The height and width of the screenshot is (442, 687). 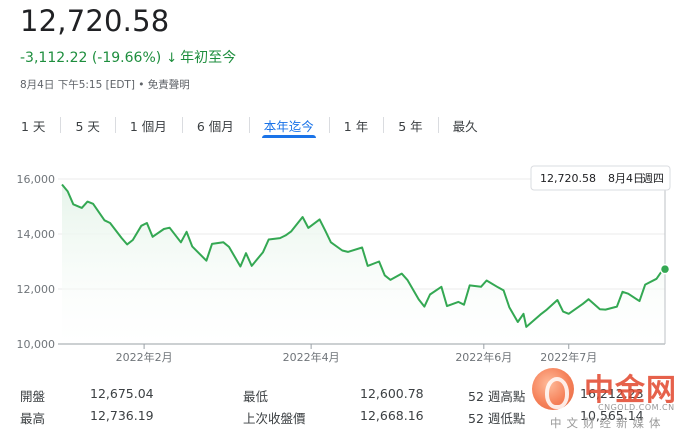 What do you see at coordinates (274, 418) in the screenshot?
I see `stat-label: 上次收盤價` at bounding box center [274, 418].